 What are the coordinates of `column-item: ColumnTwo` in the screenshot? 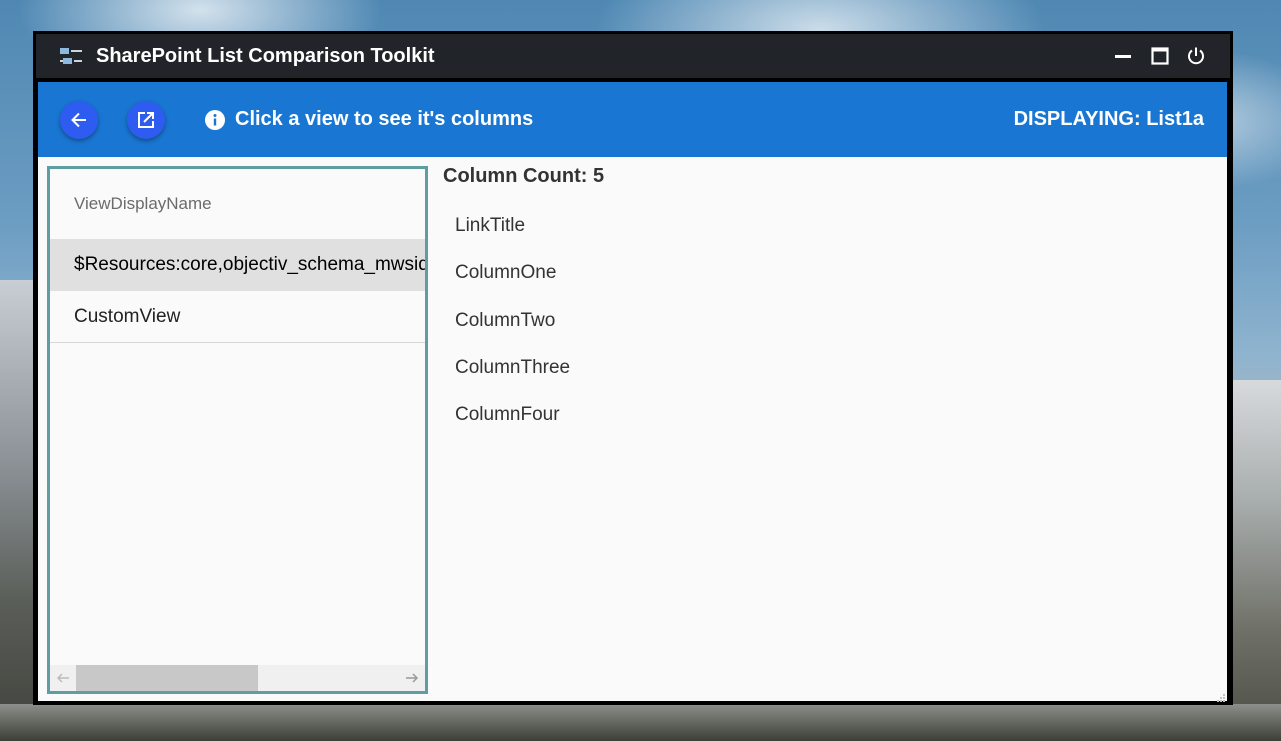 It's located at (505, 320).